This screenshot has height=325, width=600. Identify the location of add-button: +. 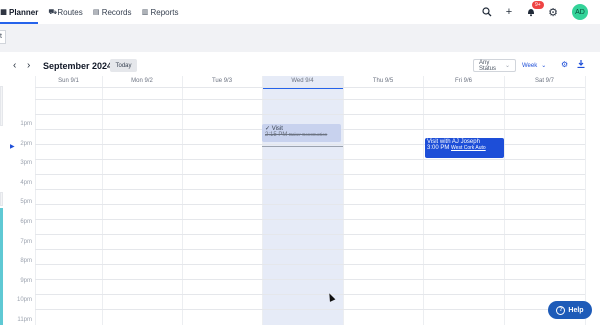
(509, 12).